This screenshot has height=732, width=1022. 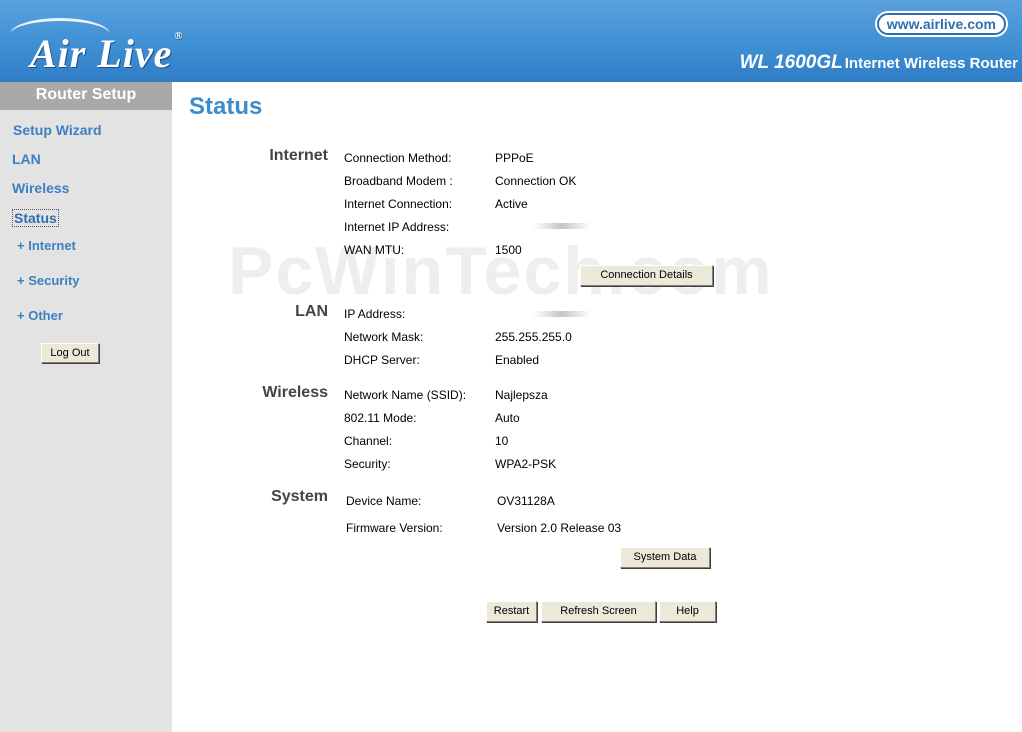 What do you see at coordinates (598, 611) in the screenshot?
I see `refresh-screen-button: Refresh Screen` at bounding box center [598, 611].